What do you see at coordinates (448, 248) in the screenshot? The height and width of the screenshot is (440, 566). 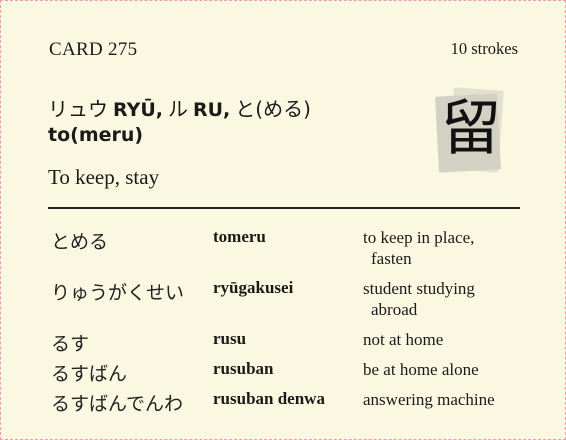 I see `vocab-meaning: to keep in place, fasten` at bounding box center [448, 248].